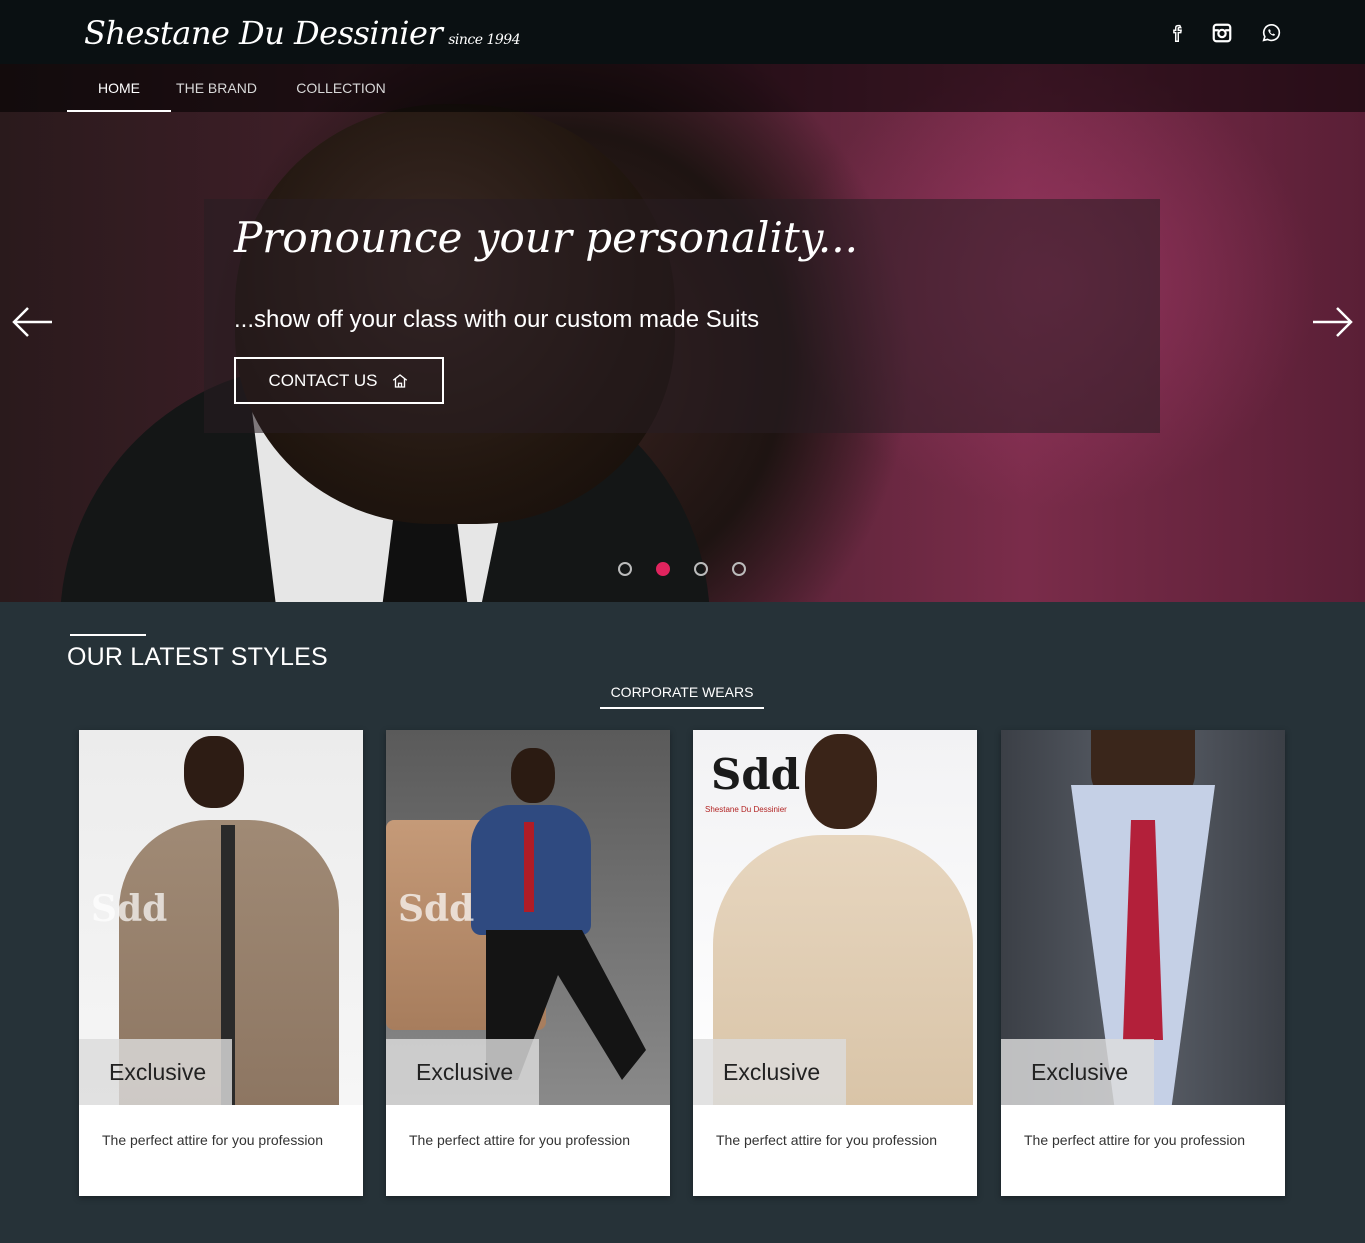 The height and width of the screenshot is (1243, 1365). Describe the element at coordinates (1271, 33) in the screenshot. I see `whatsapp-icon` at that location.